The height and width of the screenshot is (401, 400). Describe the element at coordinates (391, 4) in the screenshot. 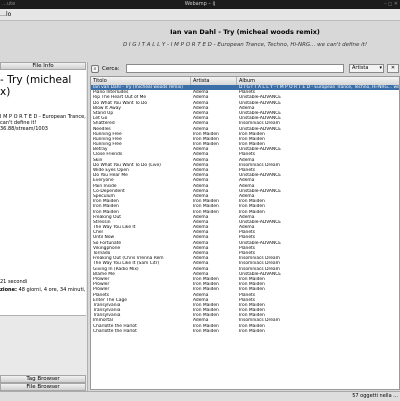

I see `window-controls: – ◻ ✕` at that location.